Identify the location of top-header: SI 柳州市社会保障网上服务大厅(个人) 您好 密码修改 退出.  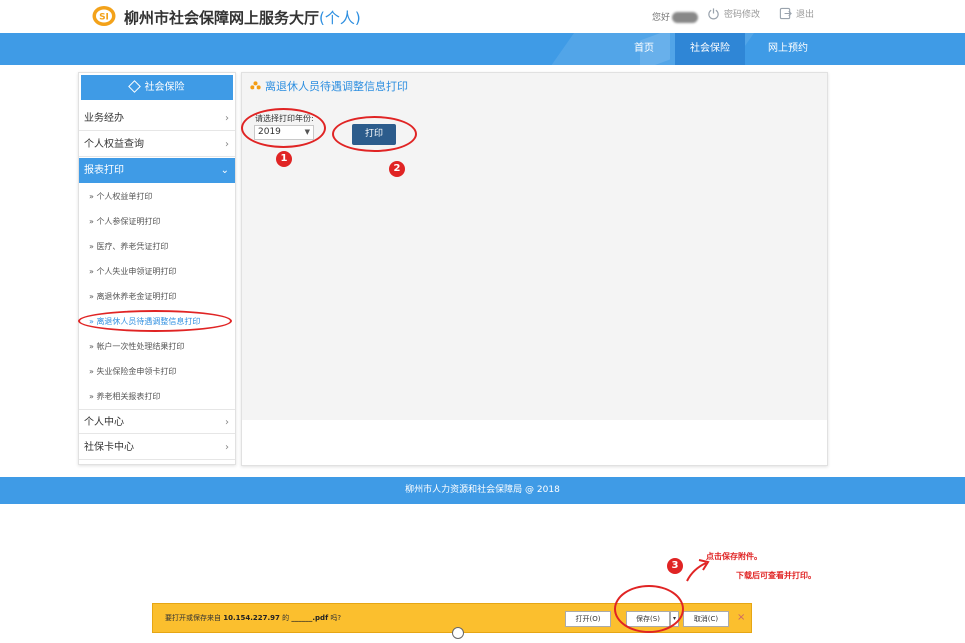
(482, 16).